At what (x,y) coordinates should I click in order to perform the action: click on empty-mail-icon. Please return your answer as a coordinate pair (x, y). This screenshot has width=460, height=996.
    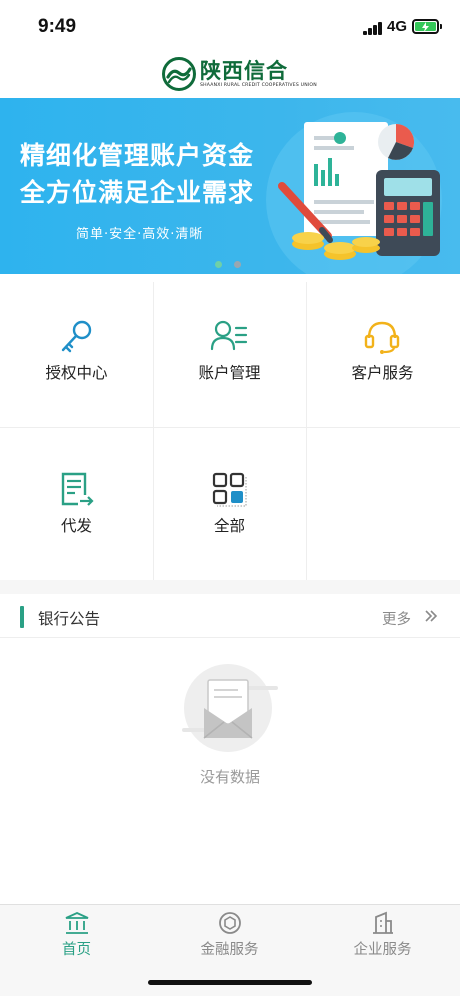
    Looking at the image, I should click on (230, 708).